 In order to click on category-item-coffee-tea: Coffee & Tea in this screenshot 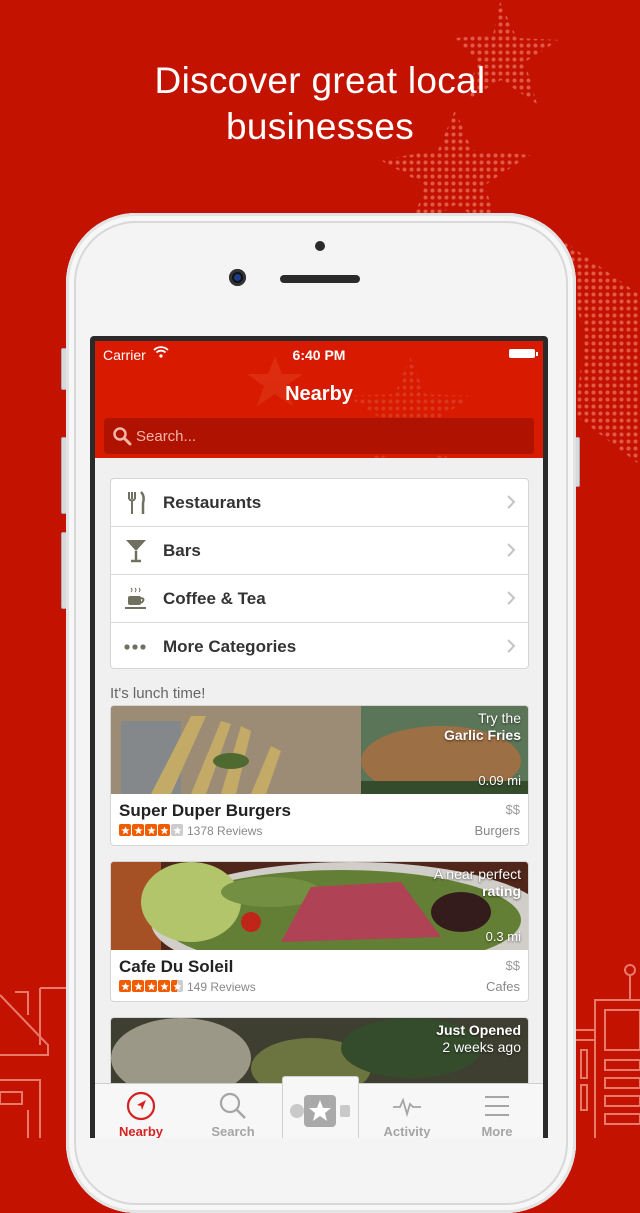, I will do `click(319, 599)`.